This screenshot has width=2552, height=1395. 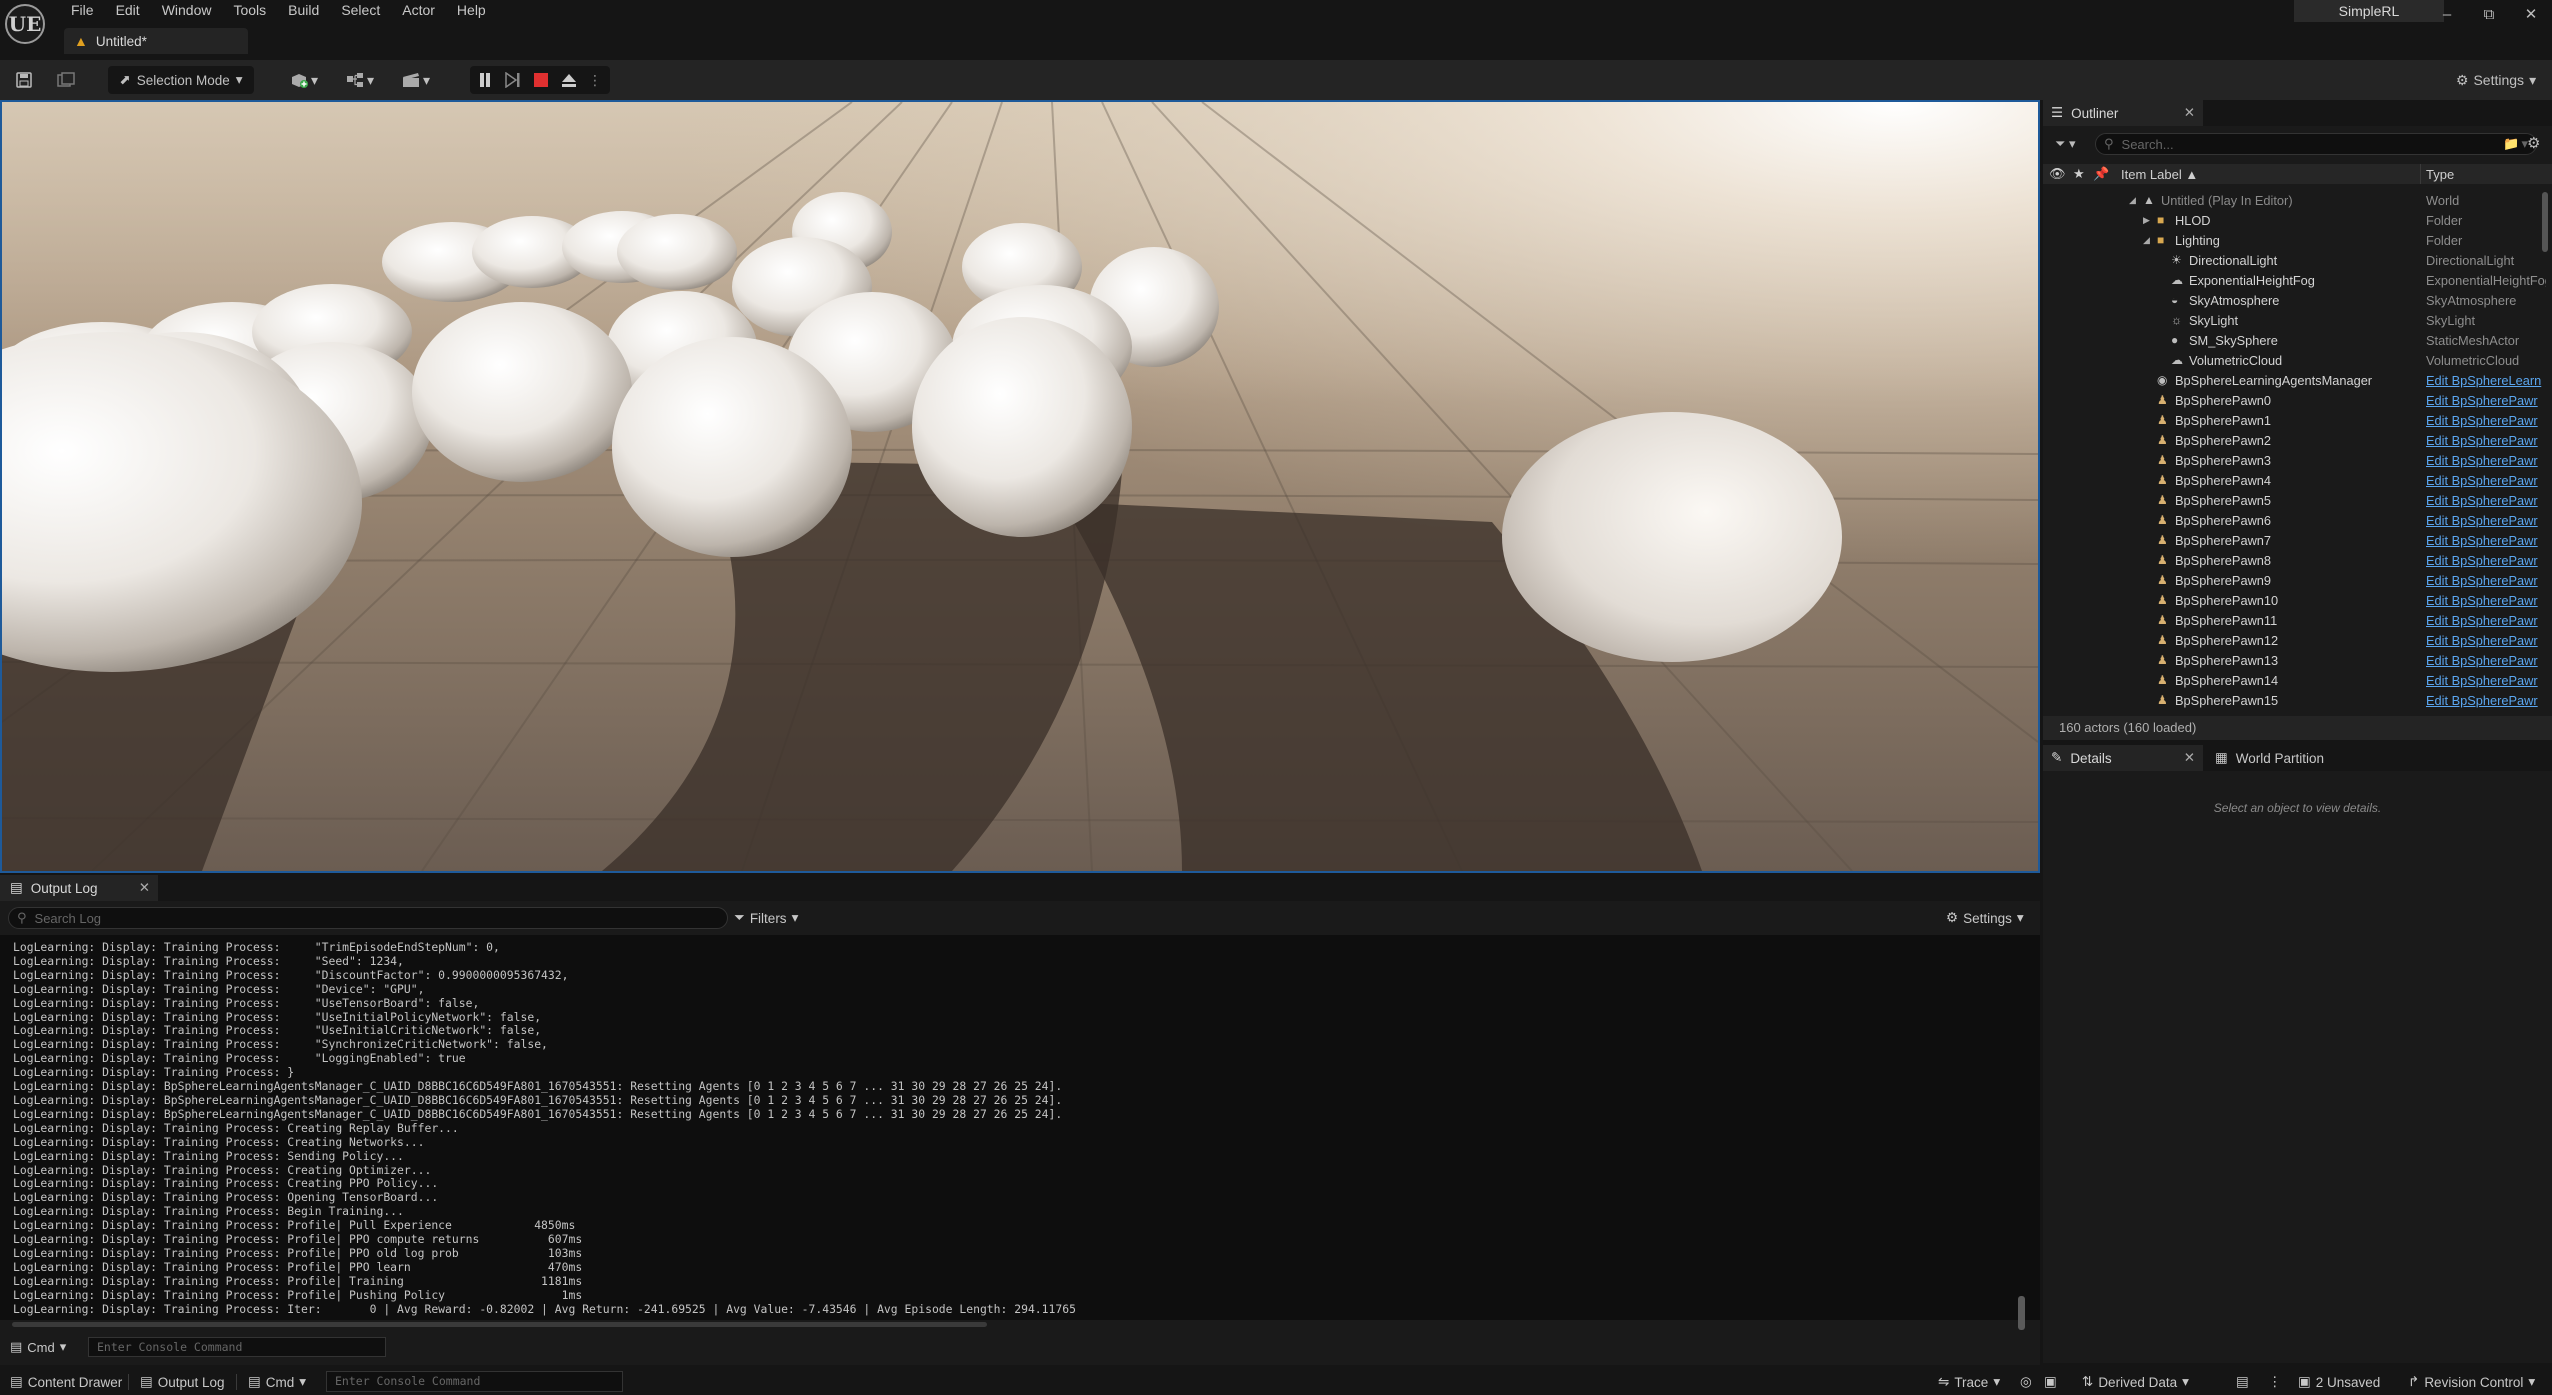 What do you see at coordinates (304, 80) in the screenshot?
I see `add-actor-button: ▾` at bounding box center [304, 80].